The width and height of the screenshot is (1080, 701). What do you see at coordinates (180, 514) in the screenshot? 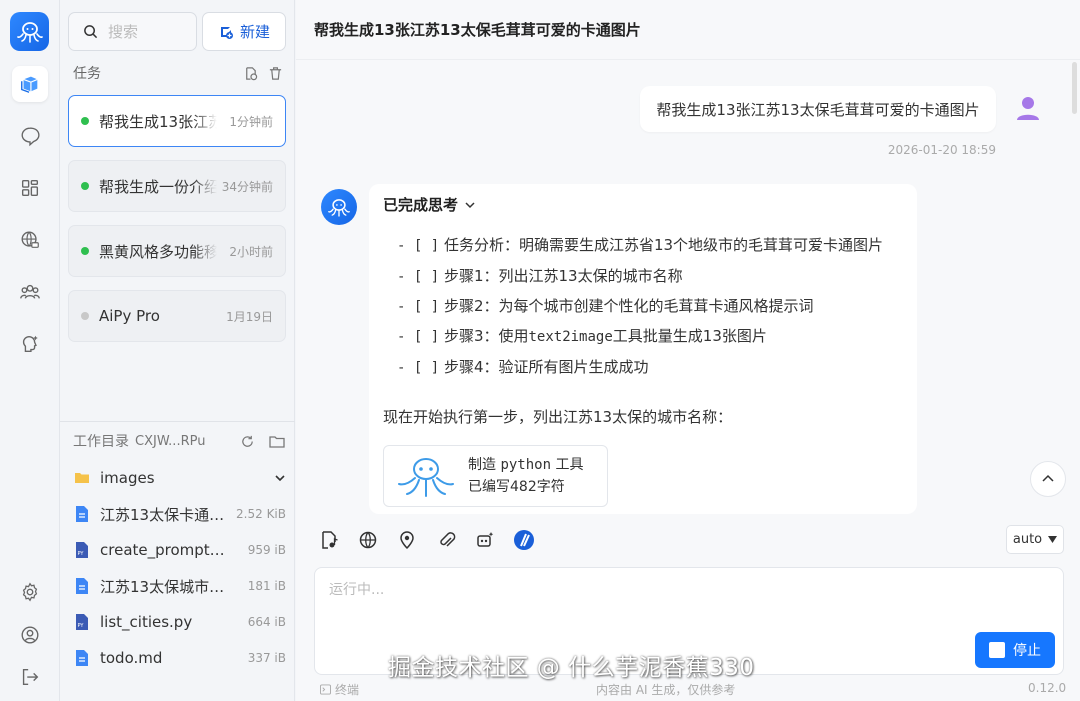
I see `file-item: 江苏13太保卡通图片生成说明.md 2.52 KiB` at bounding box center [180, 514].